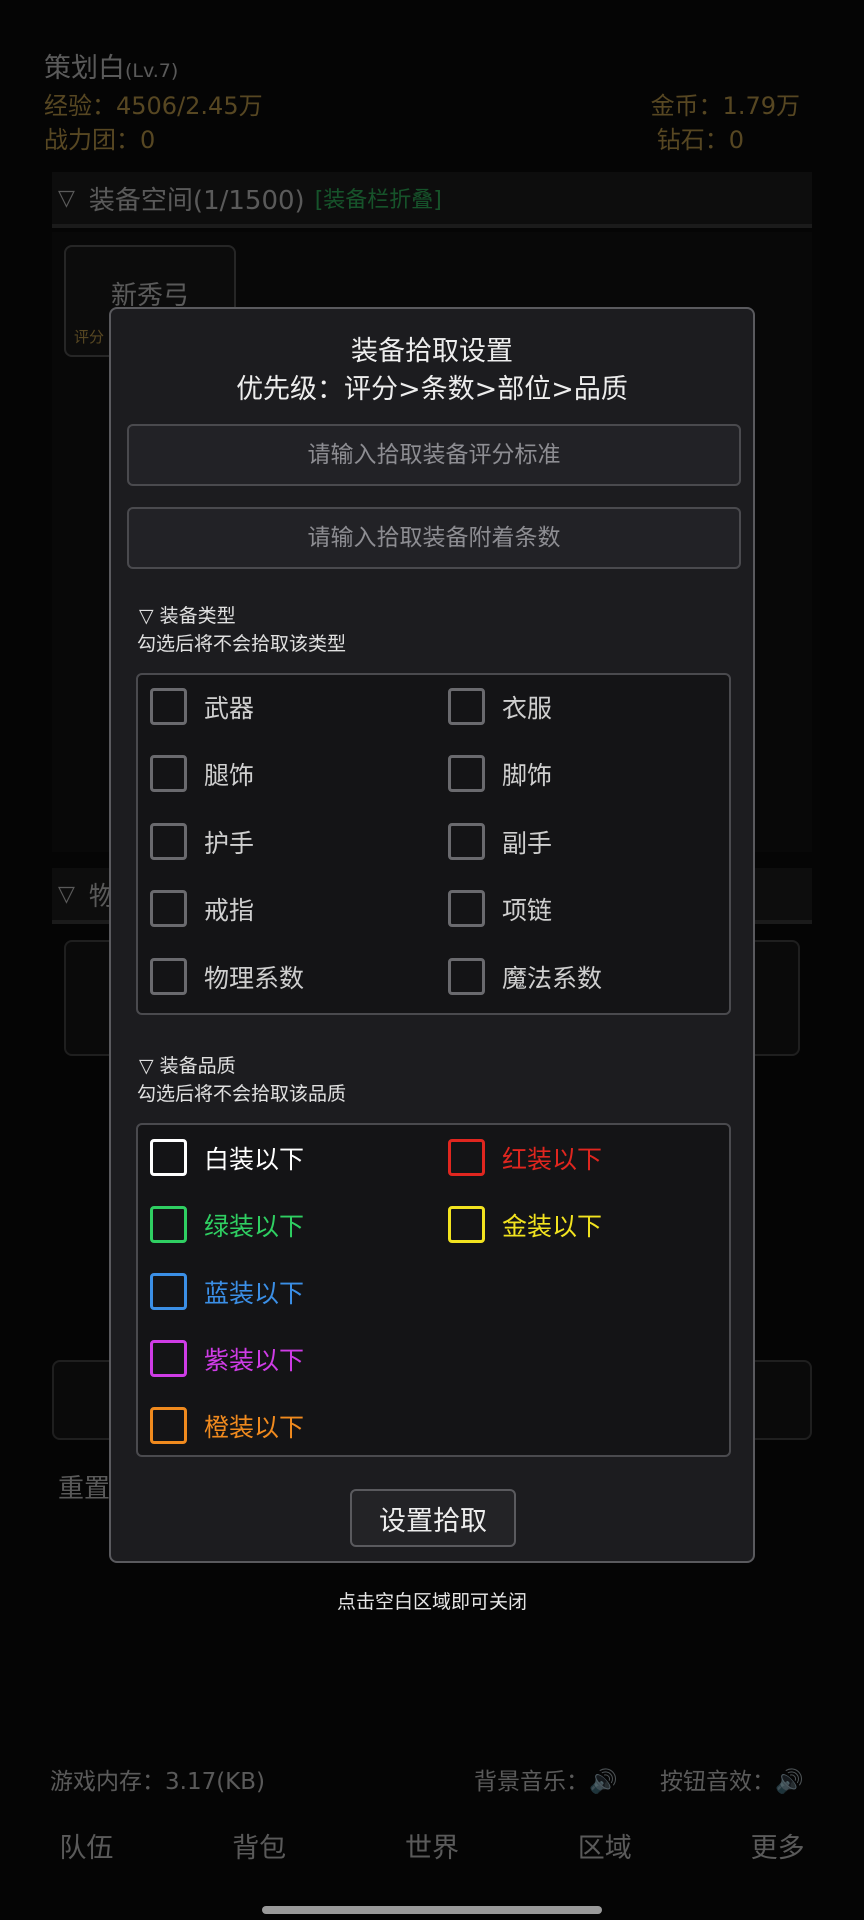 Image resolution: width=864 pixels, height=1920 pixels. I want to click on bgm-label: 背景音乐：, so click(531, 1782).